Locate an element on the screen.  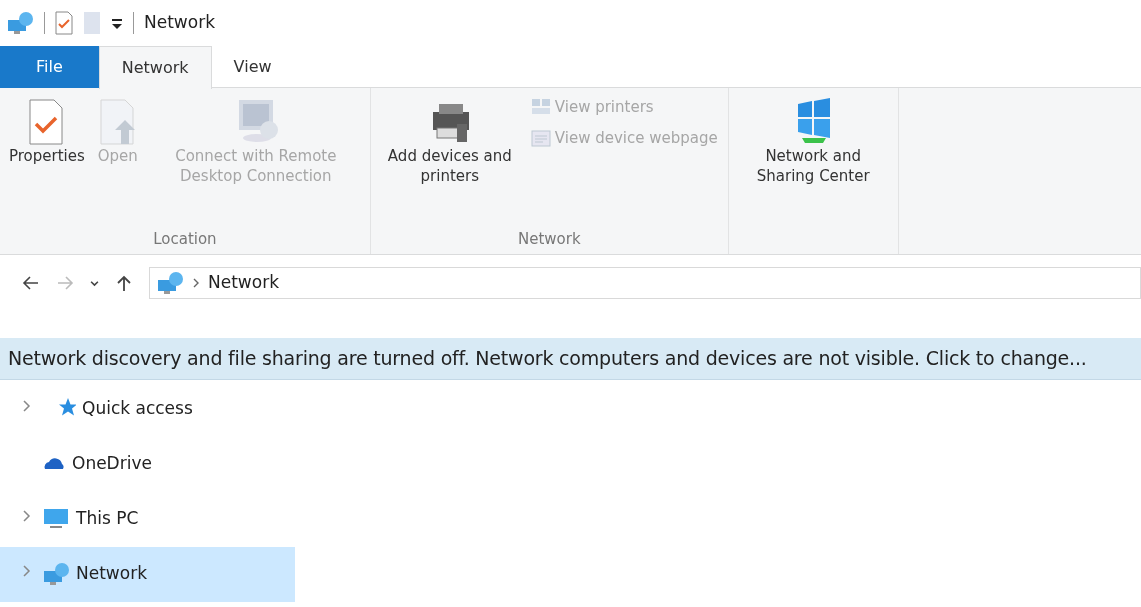
forward-arrow-icon is located at coordinates (65, 283).